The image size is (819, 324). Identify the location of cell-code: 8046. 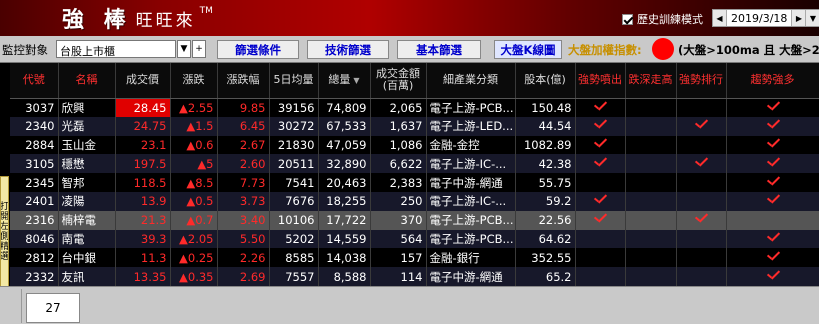
(34, 239).